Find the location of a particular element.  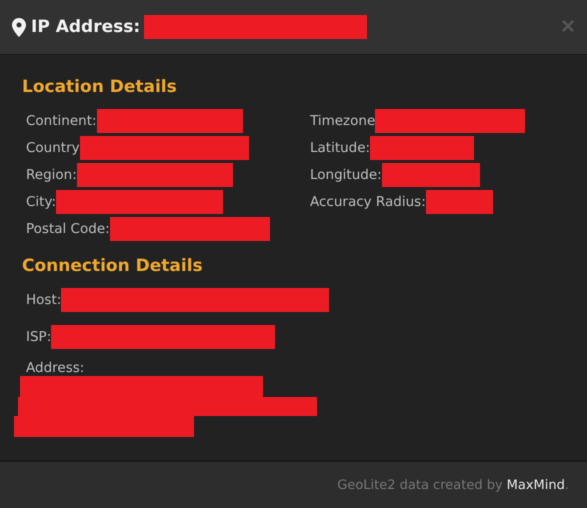

field-label: Region: is located at coordinates (51, 174).